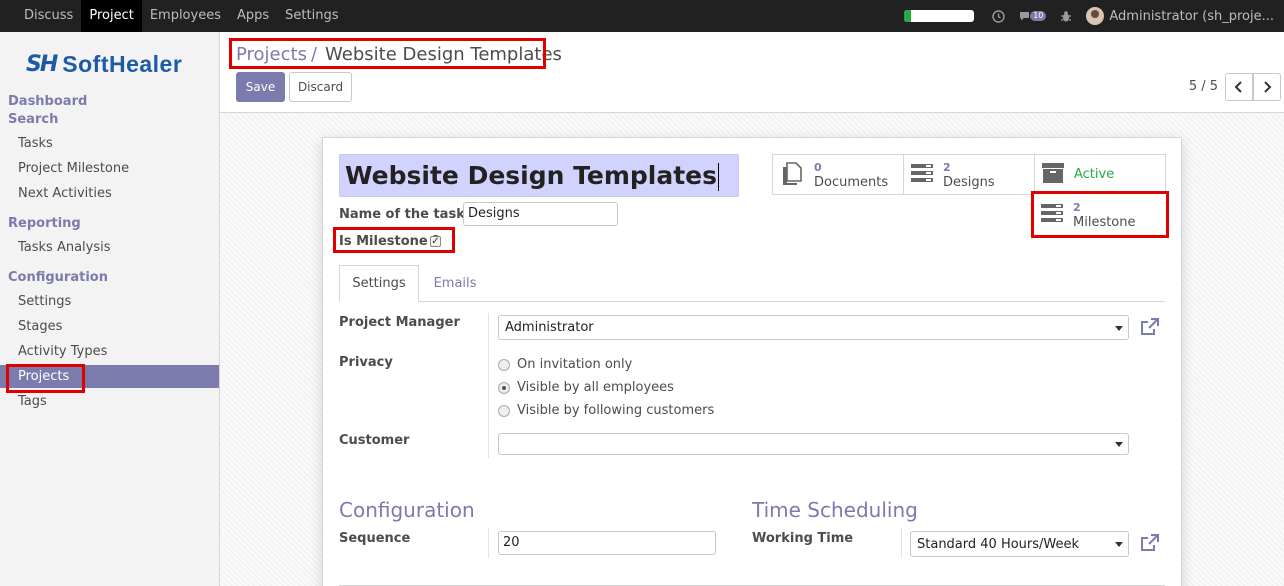 The height and width of the screenshot is (586, 1284). Describe the element at coordinates (998, 16) in the screenshot. I see `clock-icon` at that location.